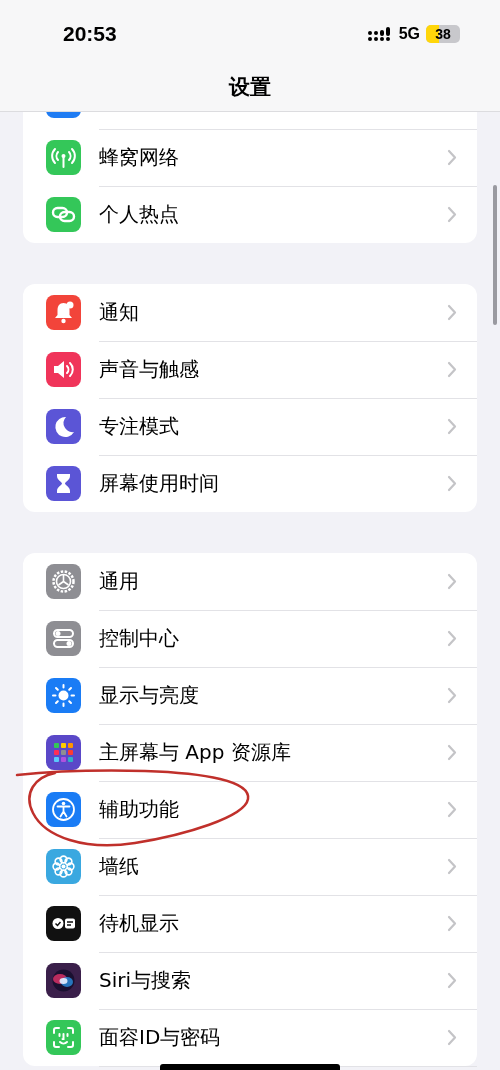 This screenshot has width=500, height=1070. I want to click on row-label: 声音与触感, so click(149, 369).